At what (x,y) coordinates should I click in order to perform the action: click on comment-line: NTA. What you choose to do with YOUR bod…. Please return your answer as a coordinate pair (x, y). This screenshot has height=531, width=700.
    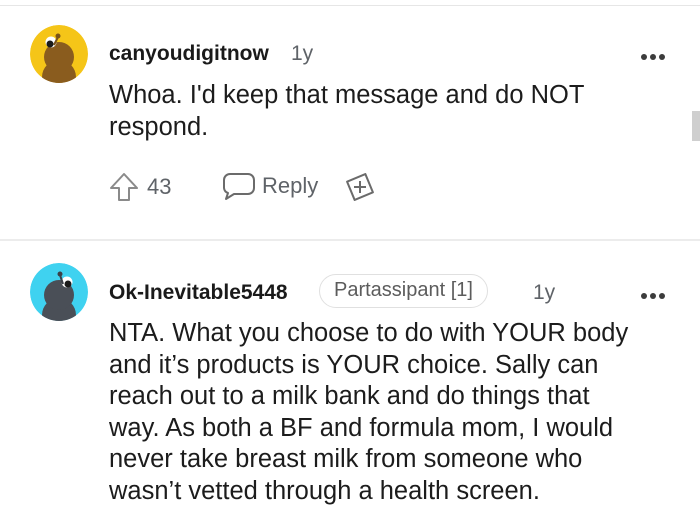
    Looking at the image, I should click on (369, 333).